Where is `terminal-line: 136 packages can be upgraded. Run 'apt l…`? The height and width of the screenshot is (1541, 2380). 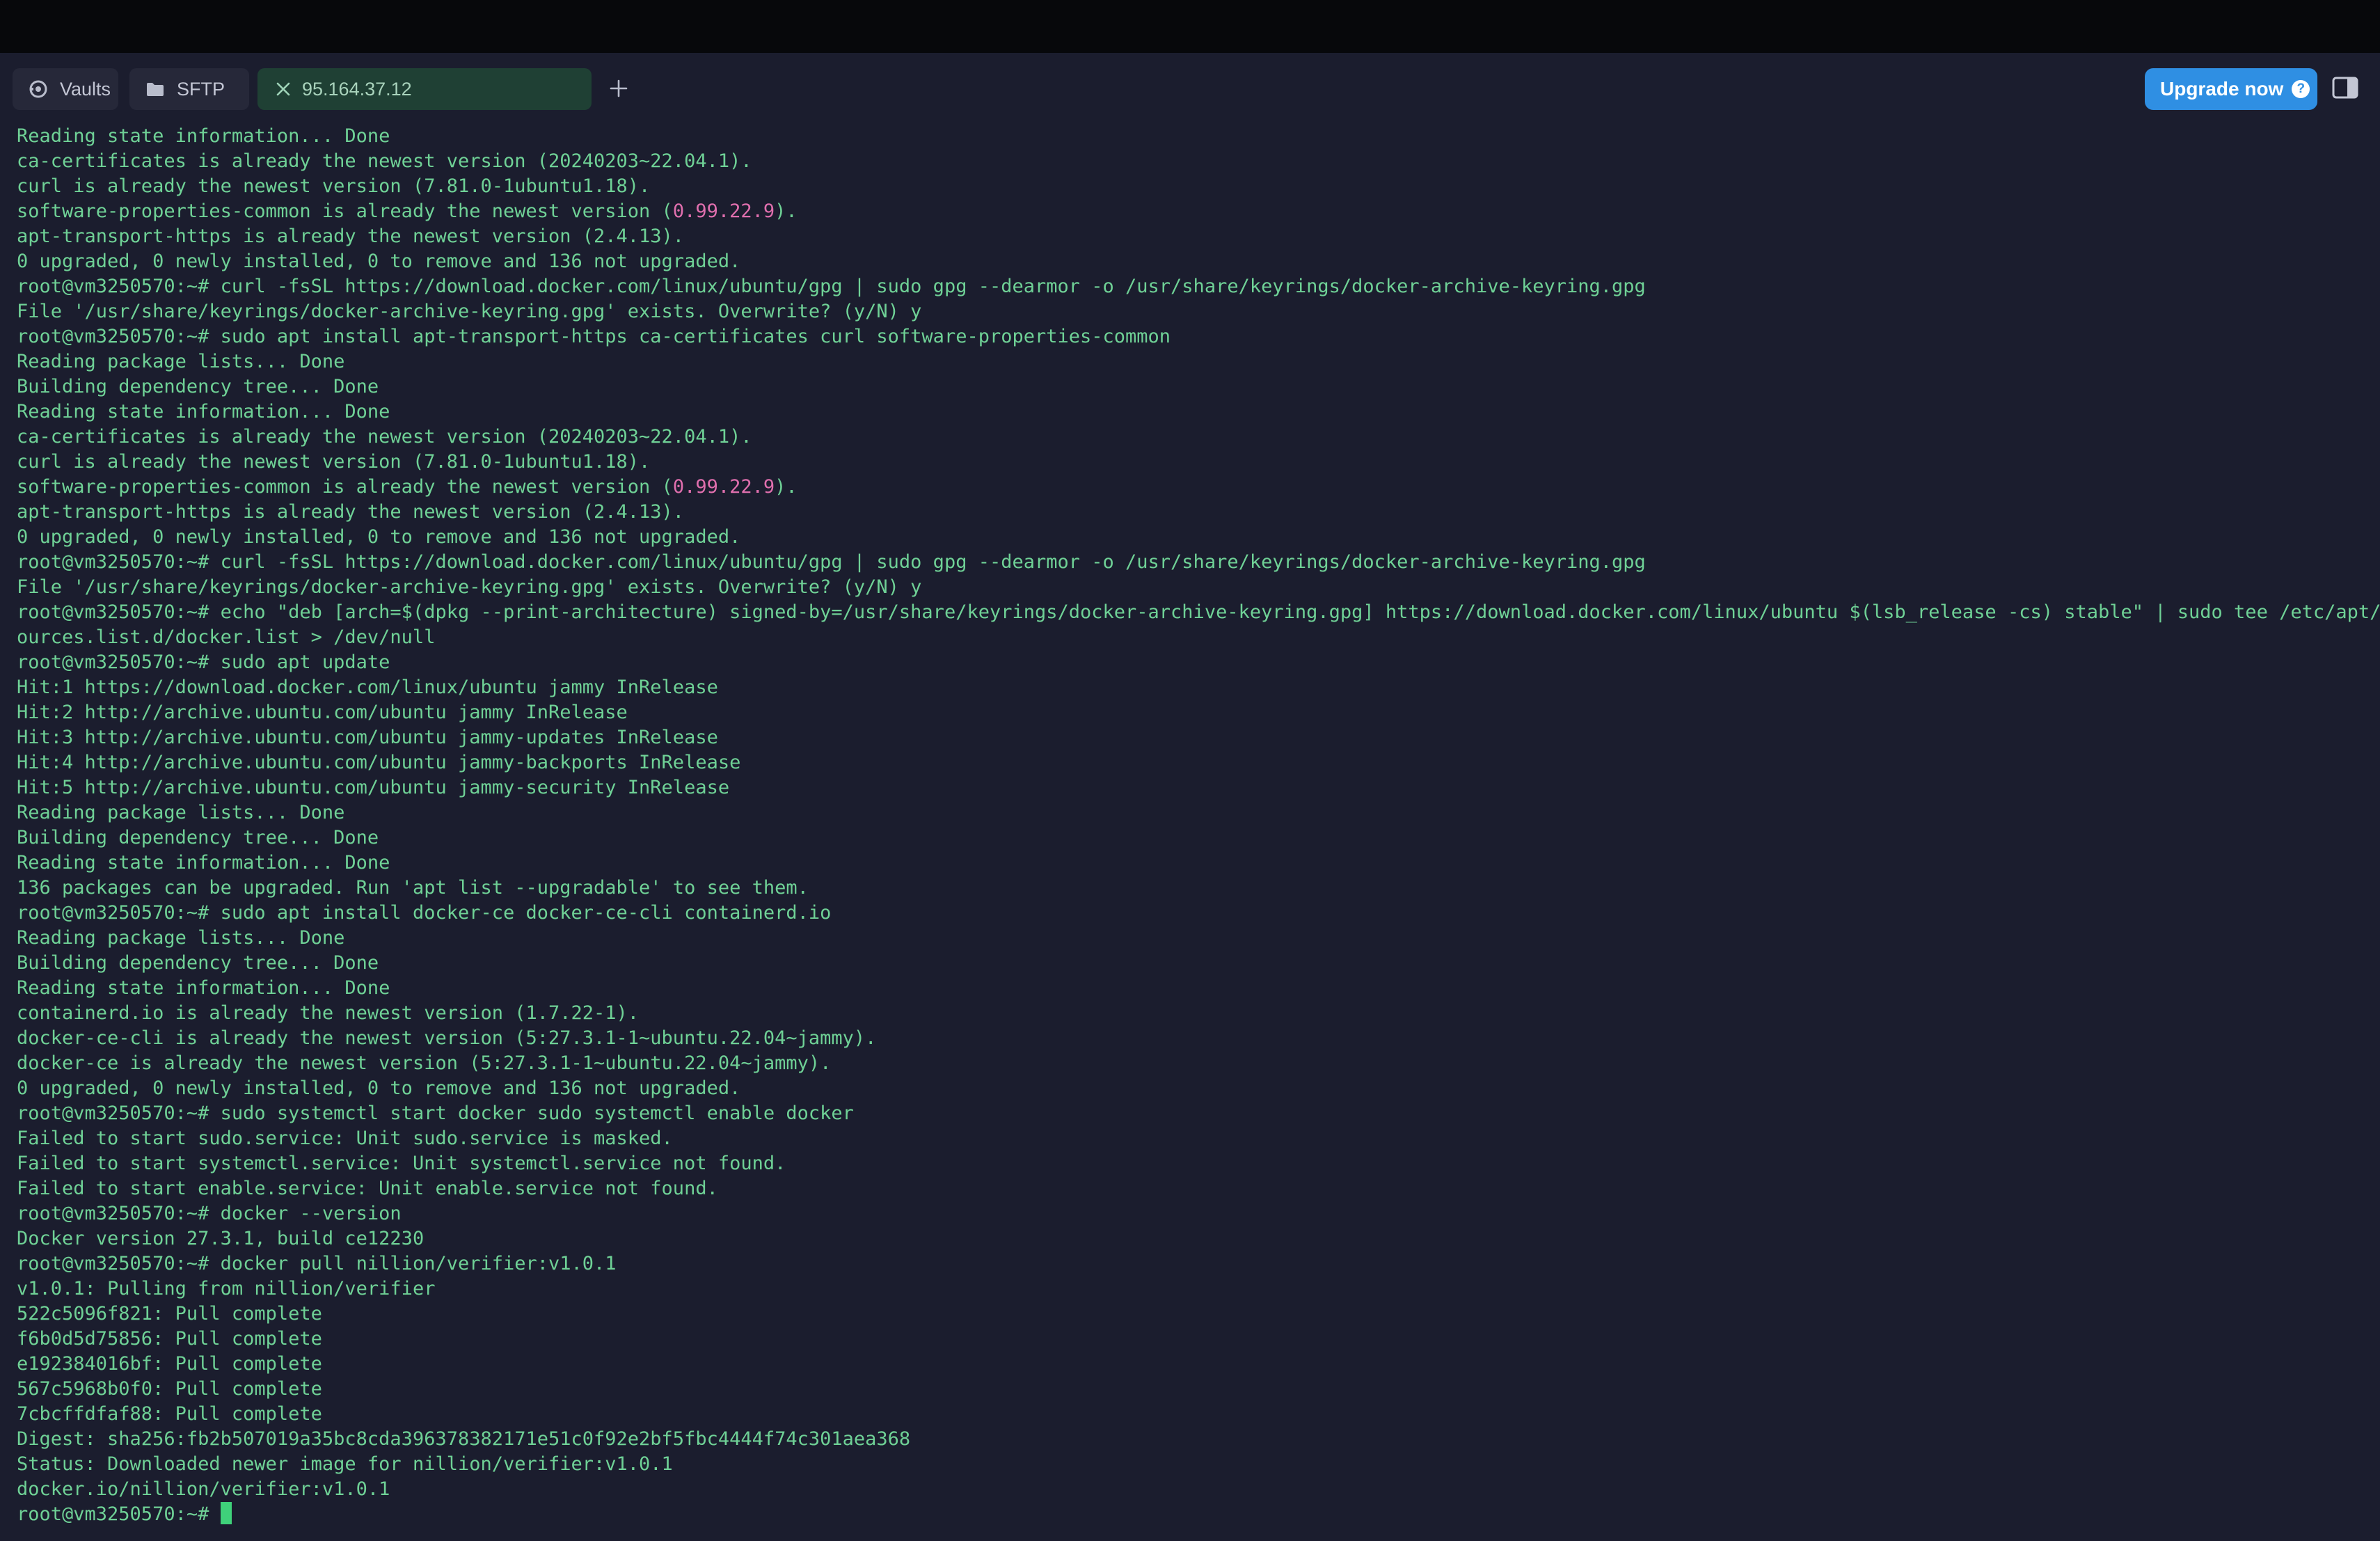 terminal-line: 136 packages can be upgraded. Run 'apt l… is located at coordinates (413, 888).